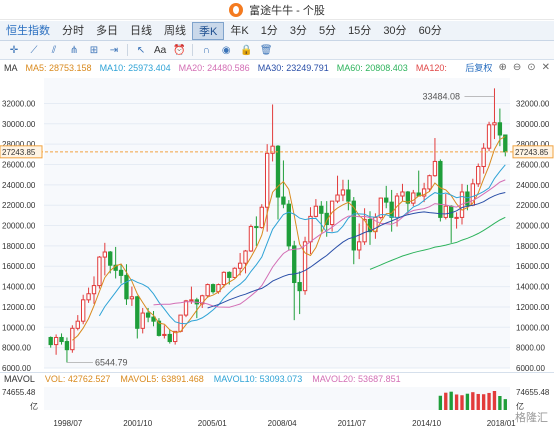 The width and height of the screenshot is (554, 429). What do you see at coordinates (34, 406) in the screenshot?
I see `volume-unit-left: 亿` at bounding box center [34, 406].